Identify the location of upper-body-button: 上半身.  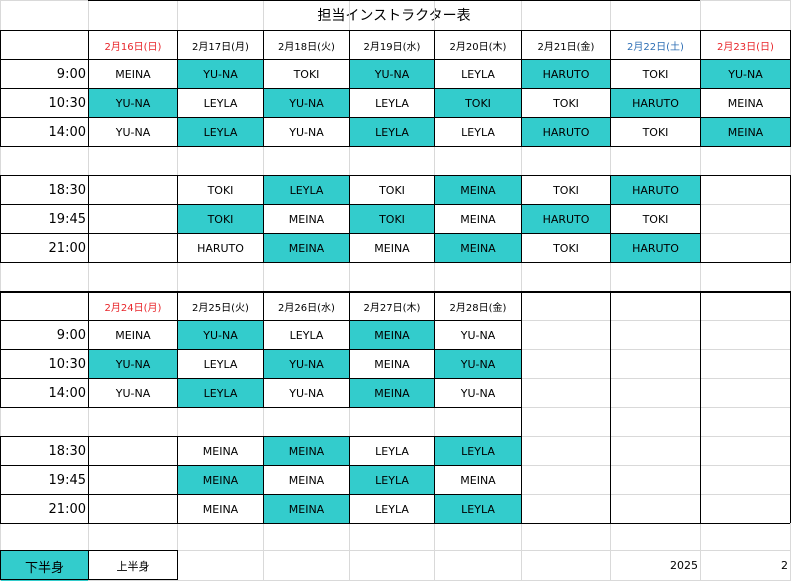
(133, 566).